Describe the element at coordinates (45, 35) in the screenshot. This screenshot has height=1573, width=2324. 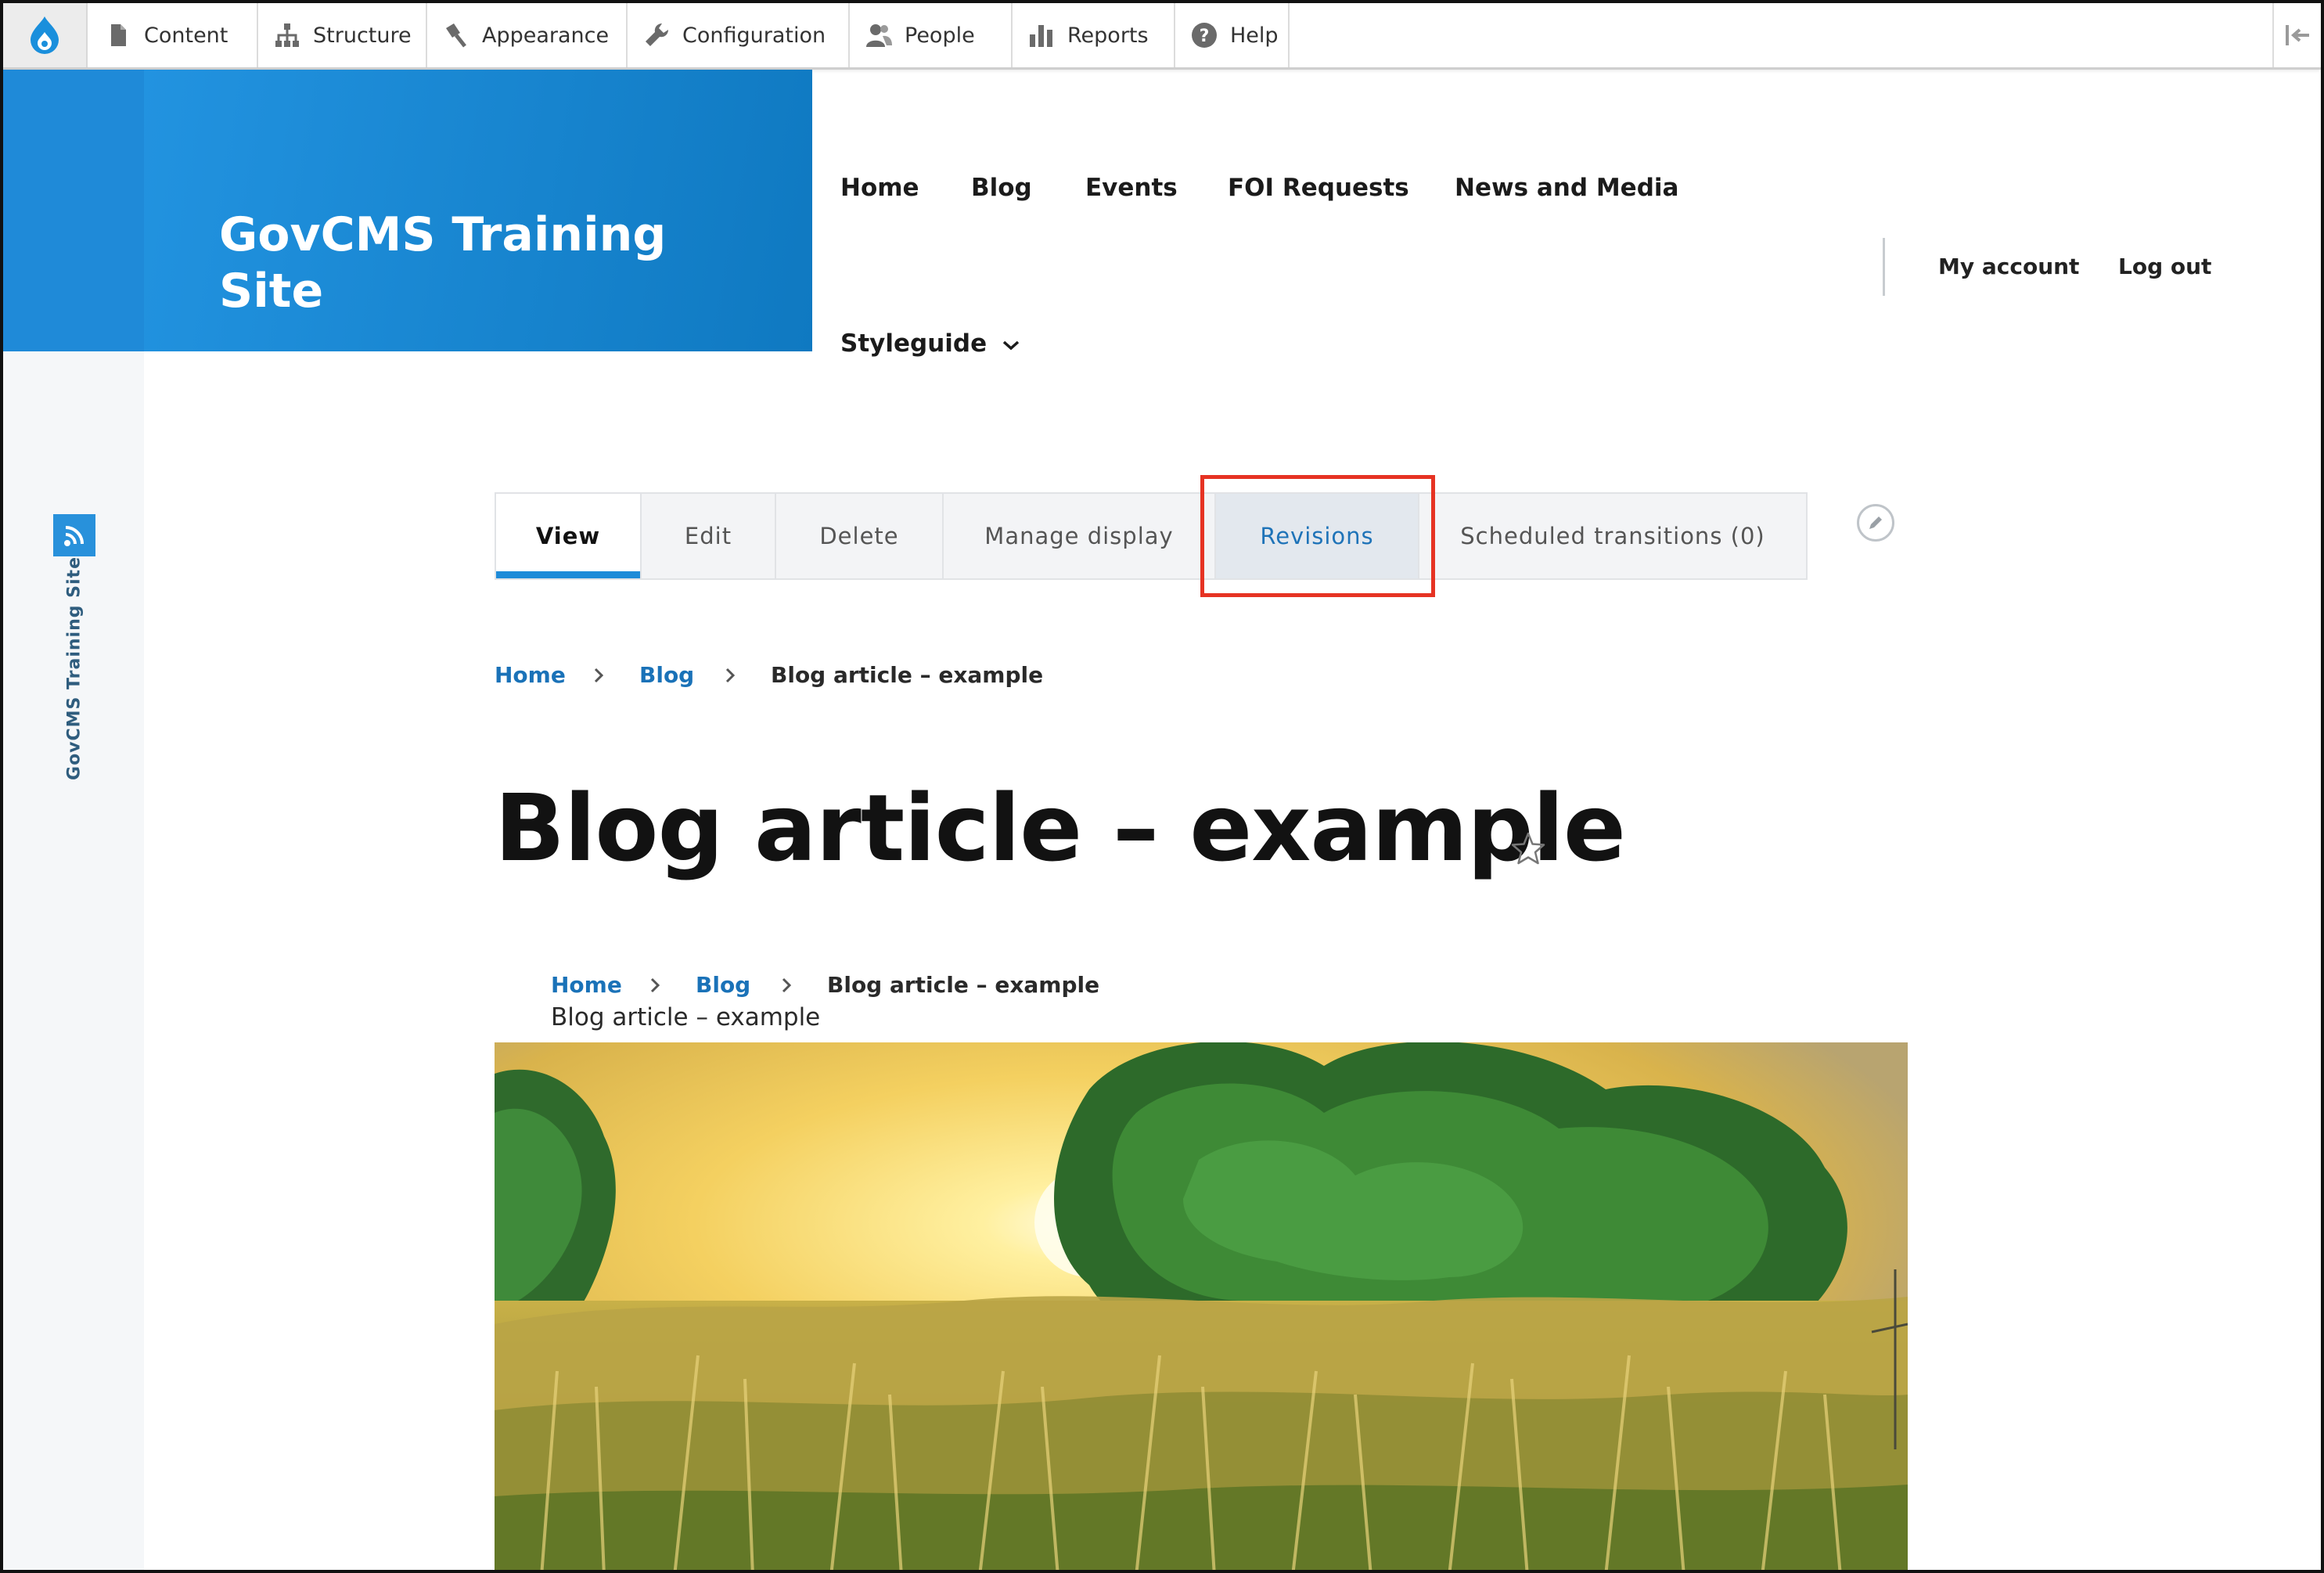
I see `drupal-logo-icon` at that location.